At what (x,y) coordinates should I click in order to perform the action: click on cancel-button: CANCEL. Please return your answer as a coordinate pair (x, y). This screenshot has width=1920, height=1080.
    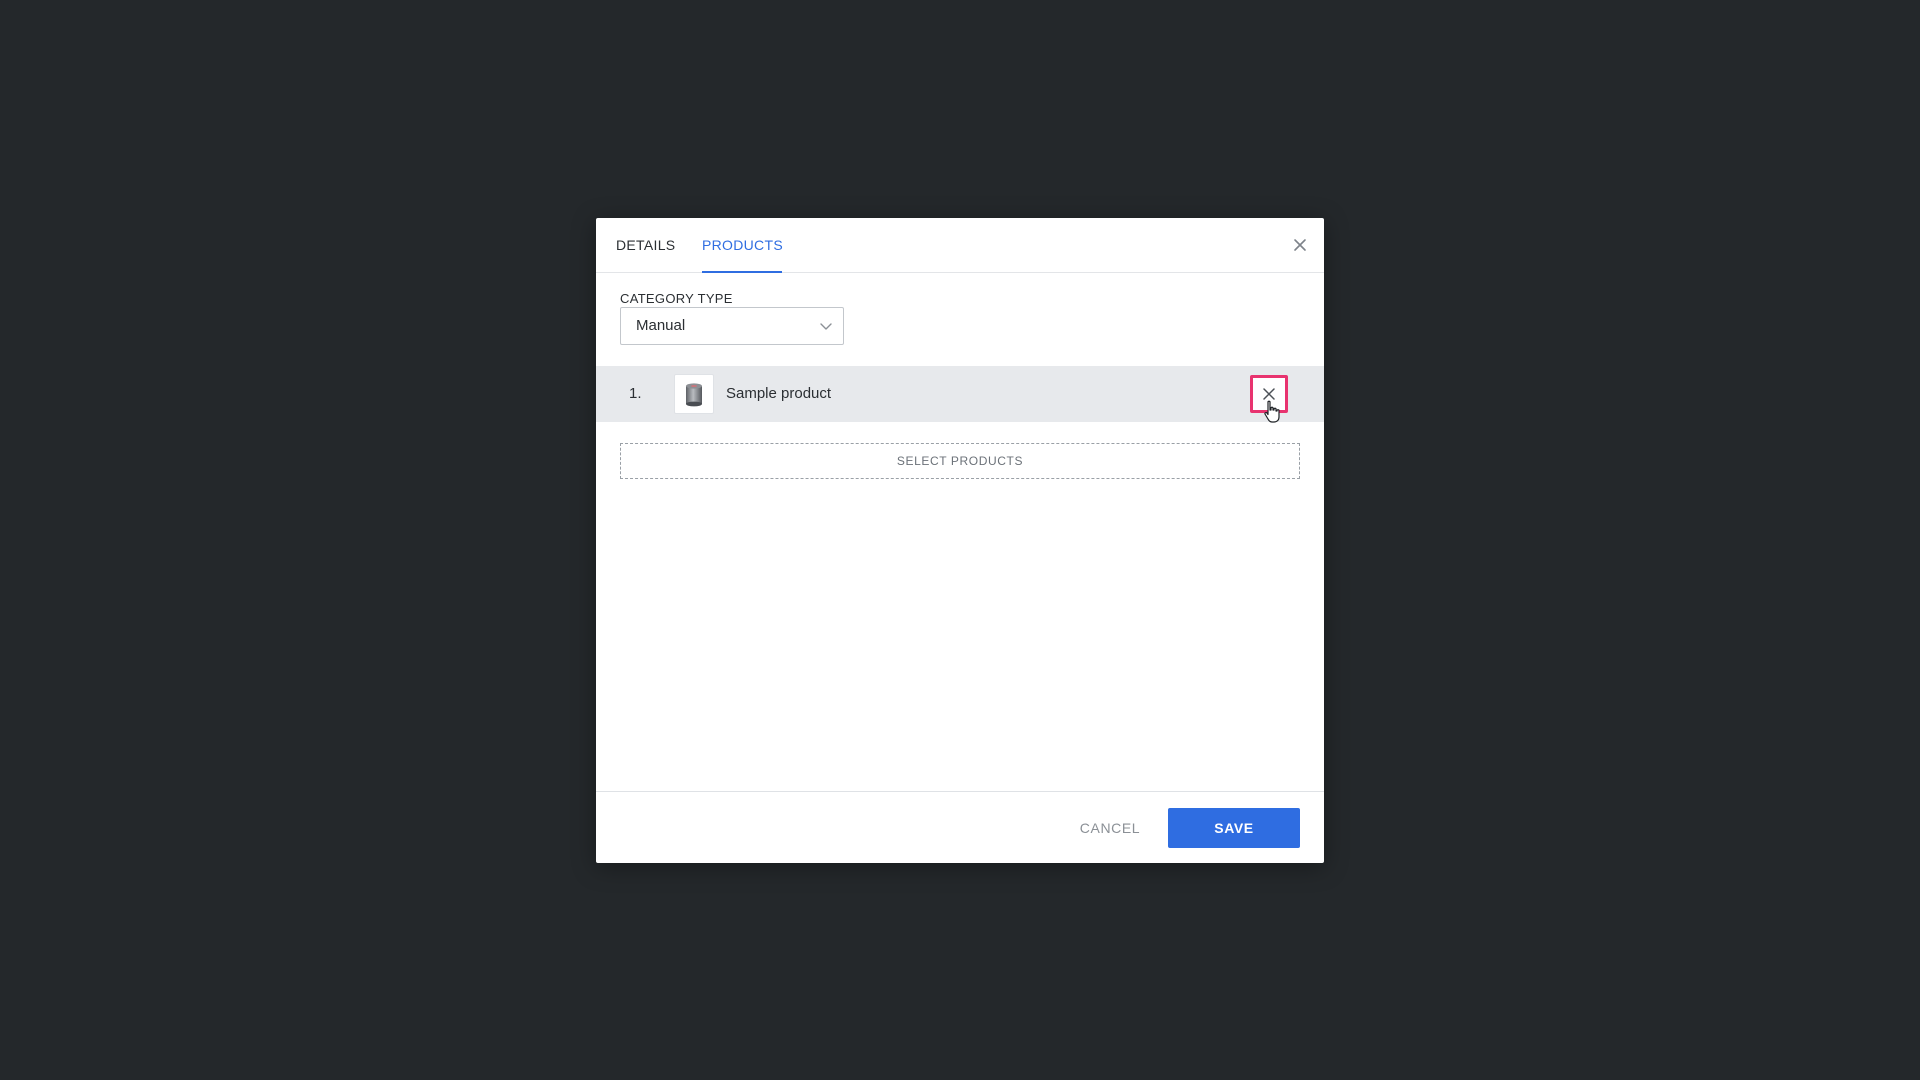
    Looking at the image, I should click on (1110, 828).